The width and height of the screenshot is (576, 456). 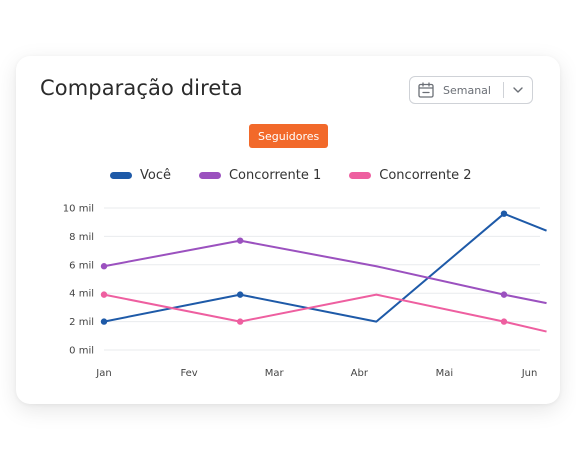 I want to click on y-tick-label: 10 mil, so click(x=78, y=209).